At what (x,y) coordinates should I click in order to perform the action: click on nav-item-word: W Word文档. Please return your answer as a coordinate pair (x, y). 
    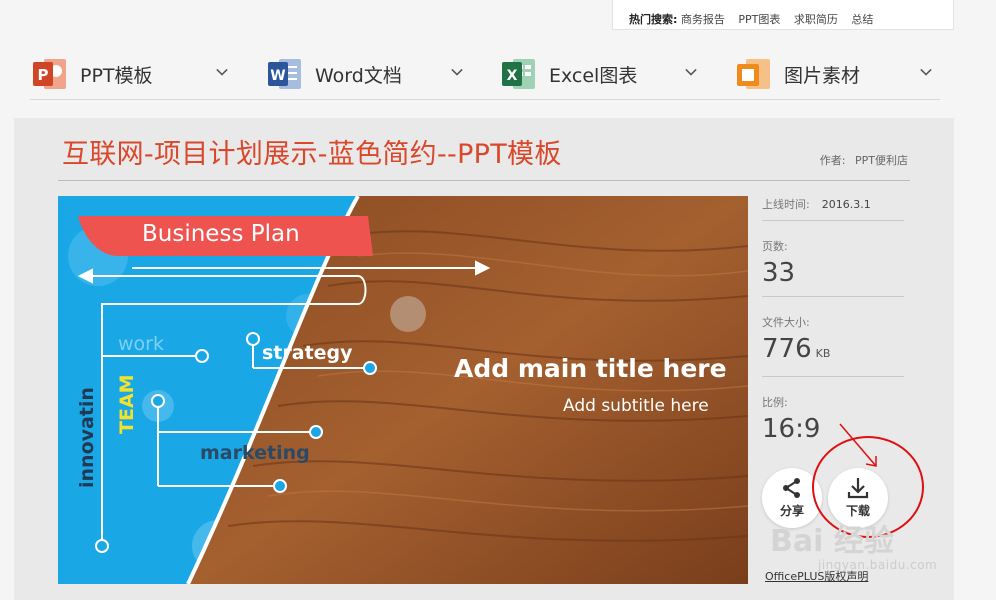
    Looking at the image, I should click on (365, 74).